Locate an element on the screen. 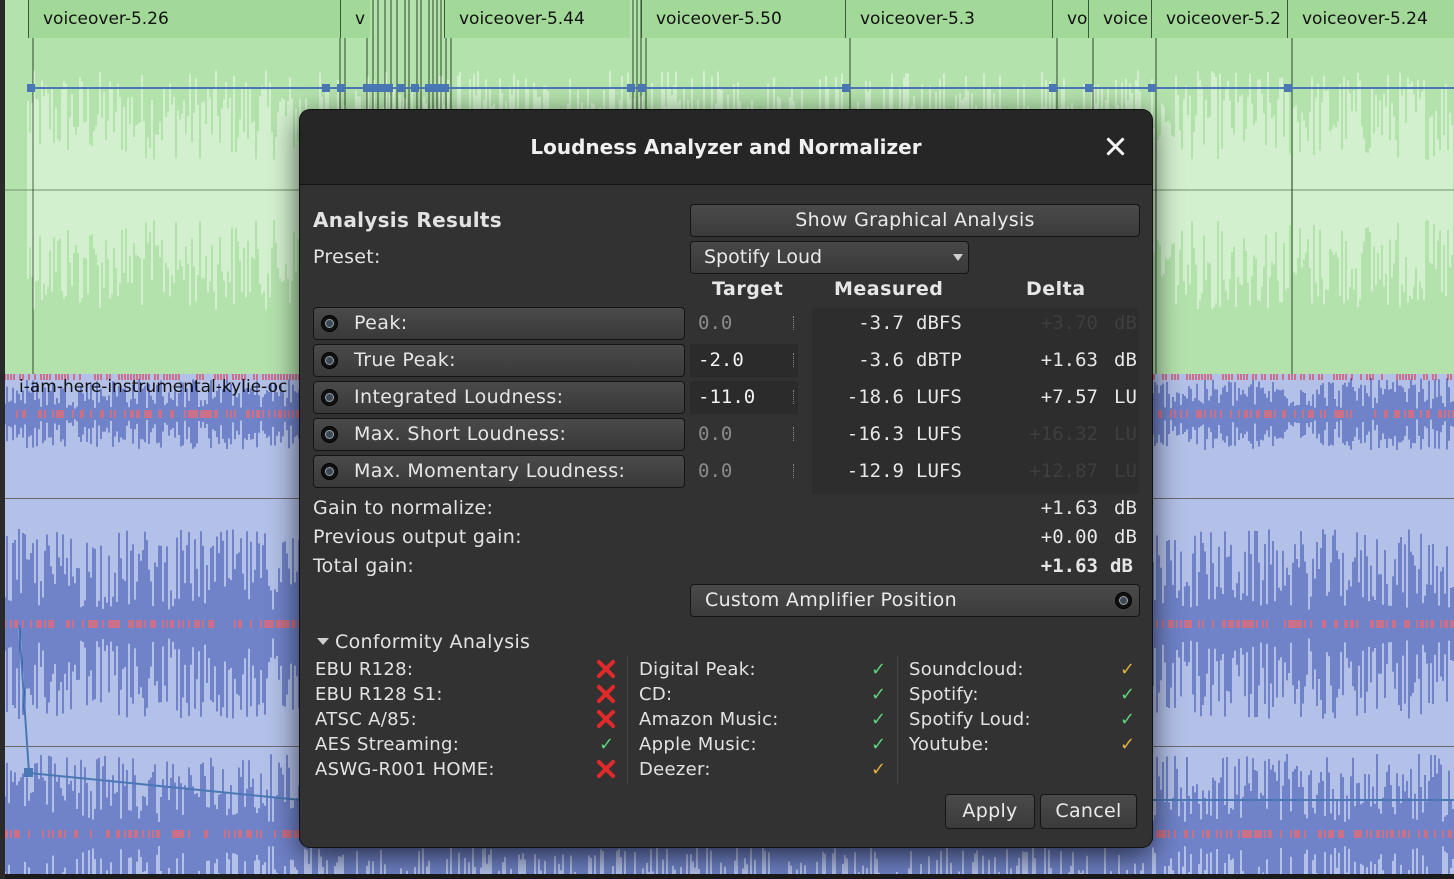  apply-button: Apply is located at coordinates (990, 811).